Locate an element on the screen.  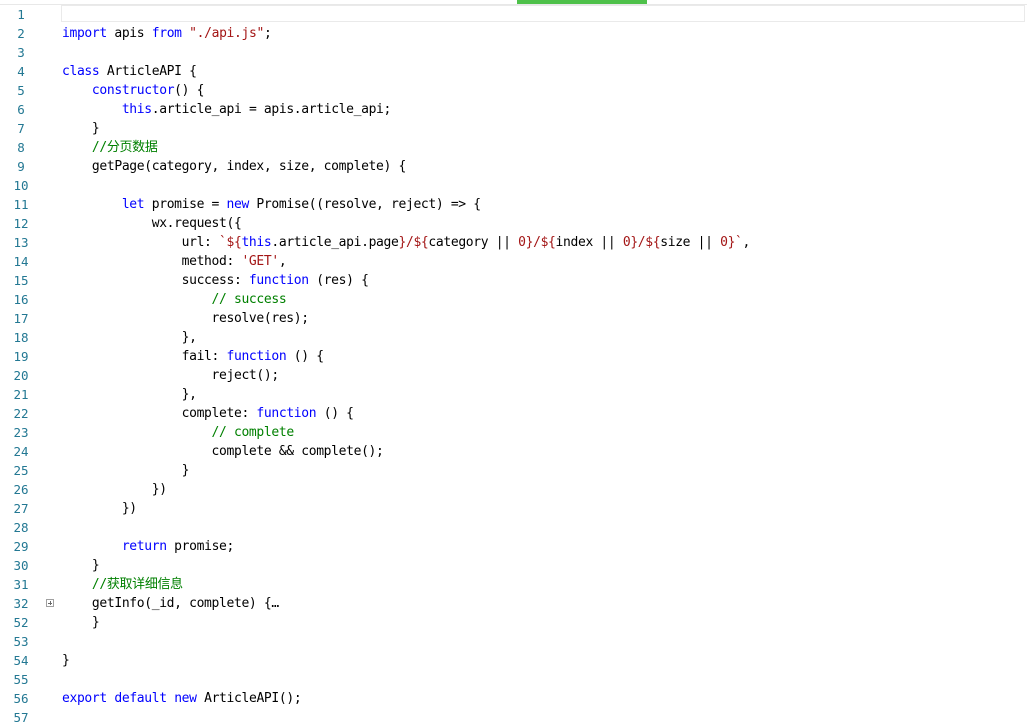
code-line: 2 import apis from "./api.js"; is located at coordinates (513, 33).